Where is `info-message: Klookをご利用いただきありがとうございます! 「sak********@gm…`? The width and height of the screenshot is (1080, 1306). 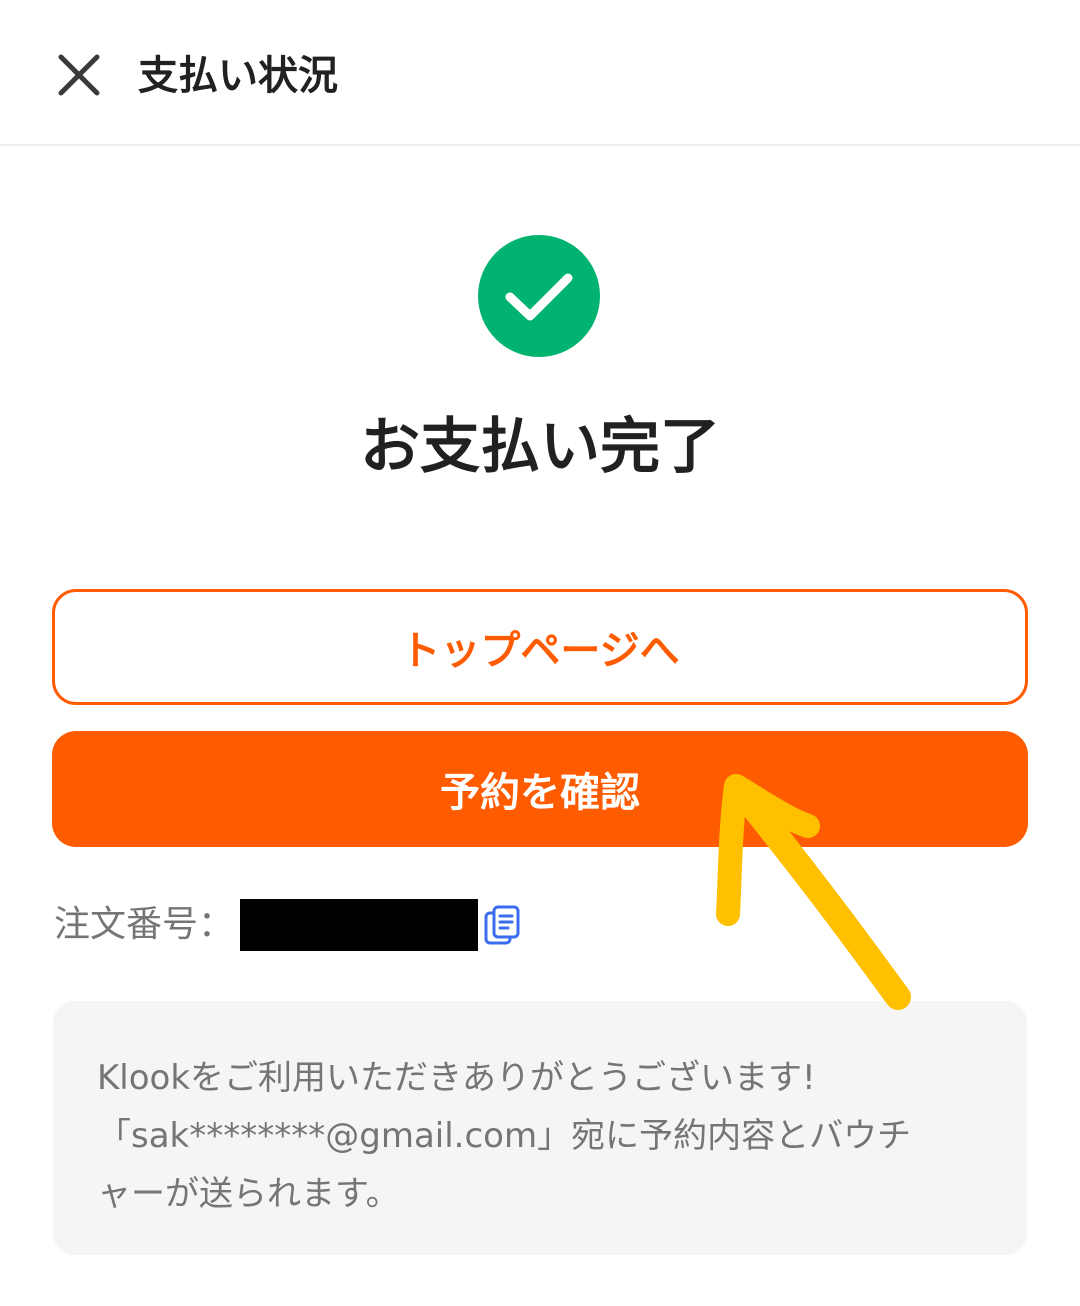
info-message: Klookをご利用いただきありがとうございます! 「sak********@gm… is located at coordinates (504, 1136).